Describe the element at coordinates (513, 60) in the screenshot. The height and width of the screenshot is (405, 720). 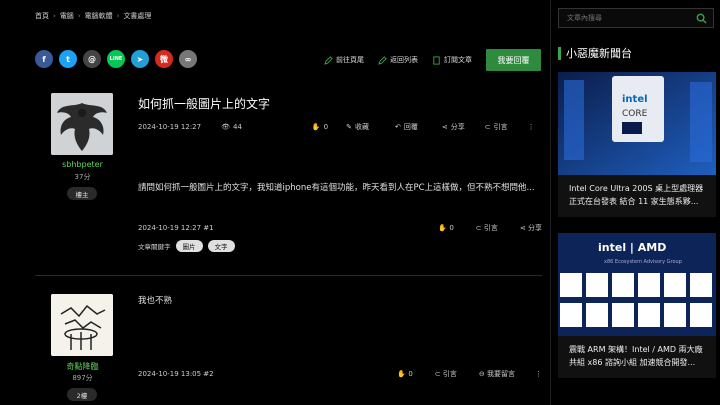
I see `reply-button: 我要回覆` at that location.